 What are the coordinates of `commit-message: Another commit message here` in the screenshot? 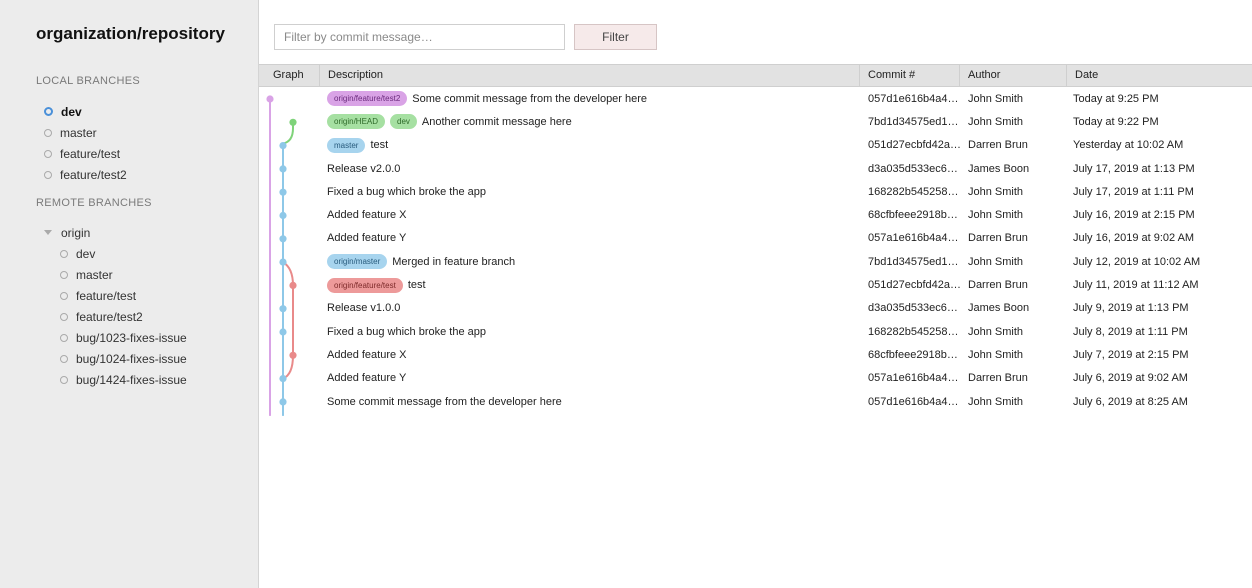 It's located at (496, 121).